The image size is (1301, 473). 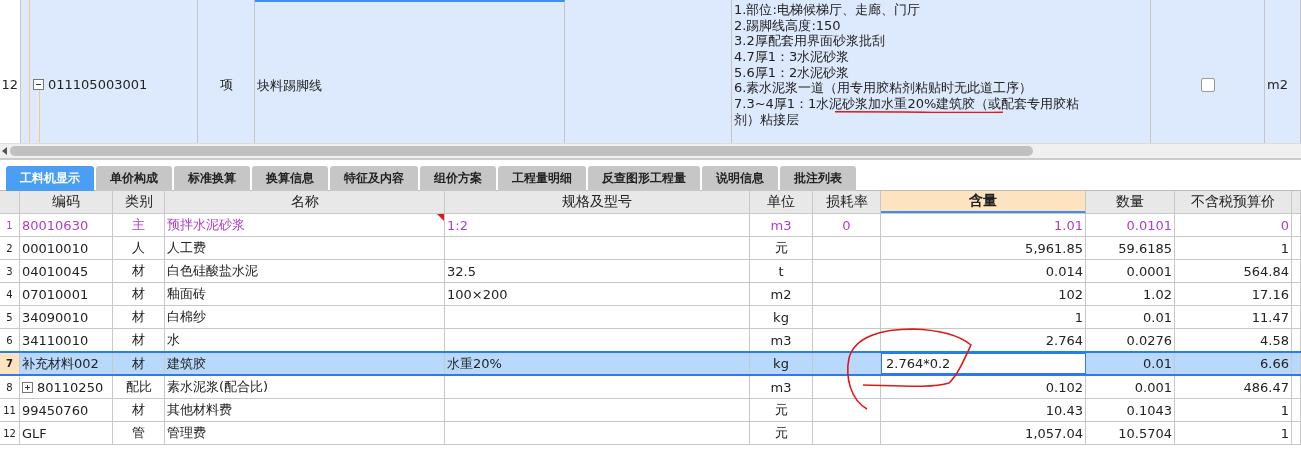 What do you see at coordinates (139, 202) in the screenshot?
I see `column-header: 类别` at bounding box center [139, 202].